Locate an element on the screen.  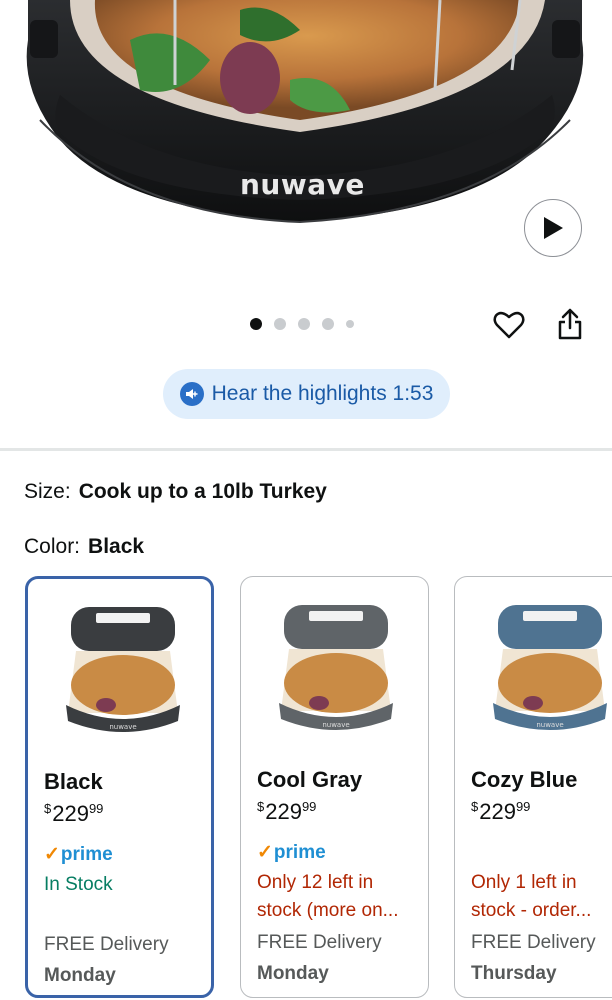
heart-icon is located at coordinates (509, 325).